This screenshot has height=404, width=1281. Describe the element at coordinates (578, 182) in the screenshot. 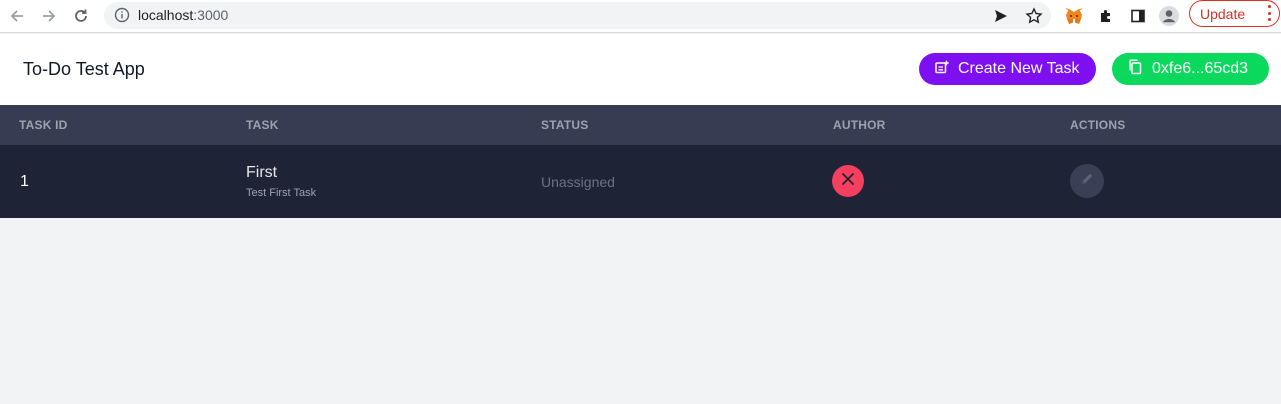

I see `task-status: Unassigned` at that location.